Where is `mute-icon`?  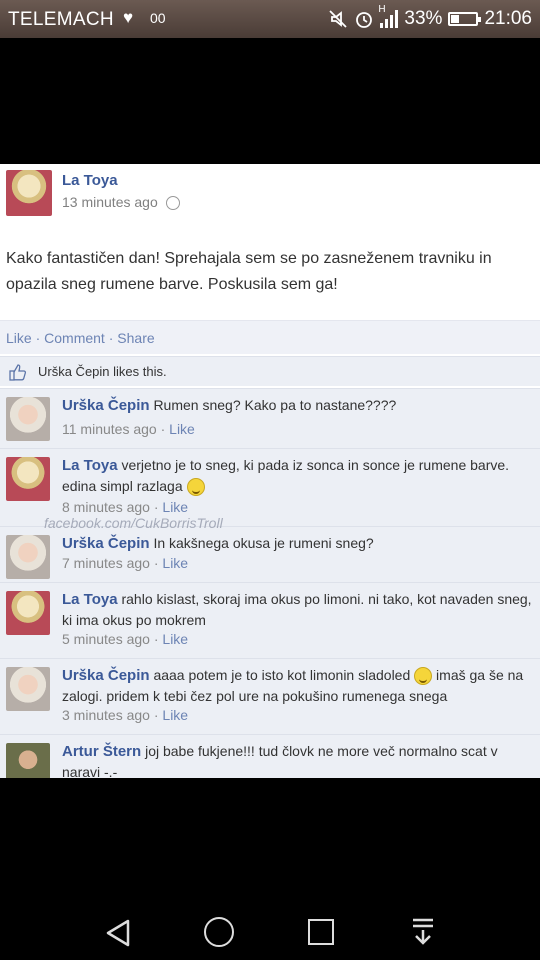
mute-icon is located at coordinates (338, 19).